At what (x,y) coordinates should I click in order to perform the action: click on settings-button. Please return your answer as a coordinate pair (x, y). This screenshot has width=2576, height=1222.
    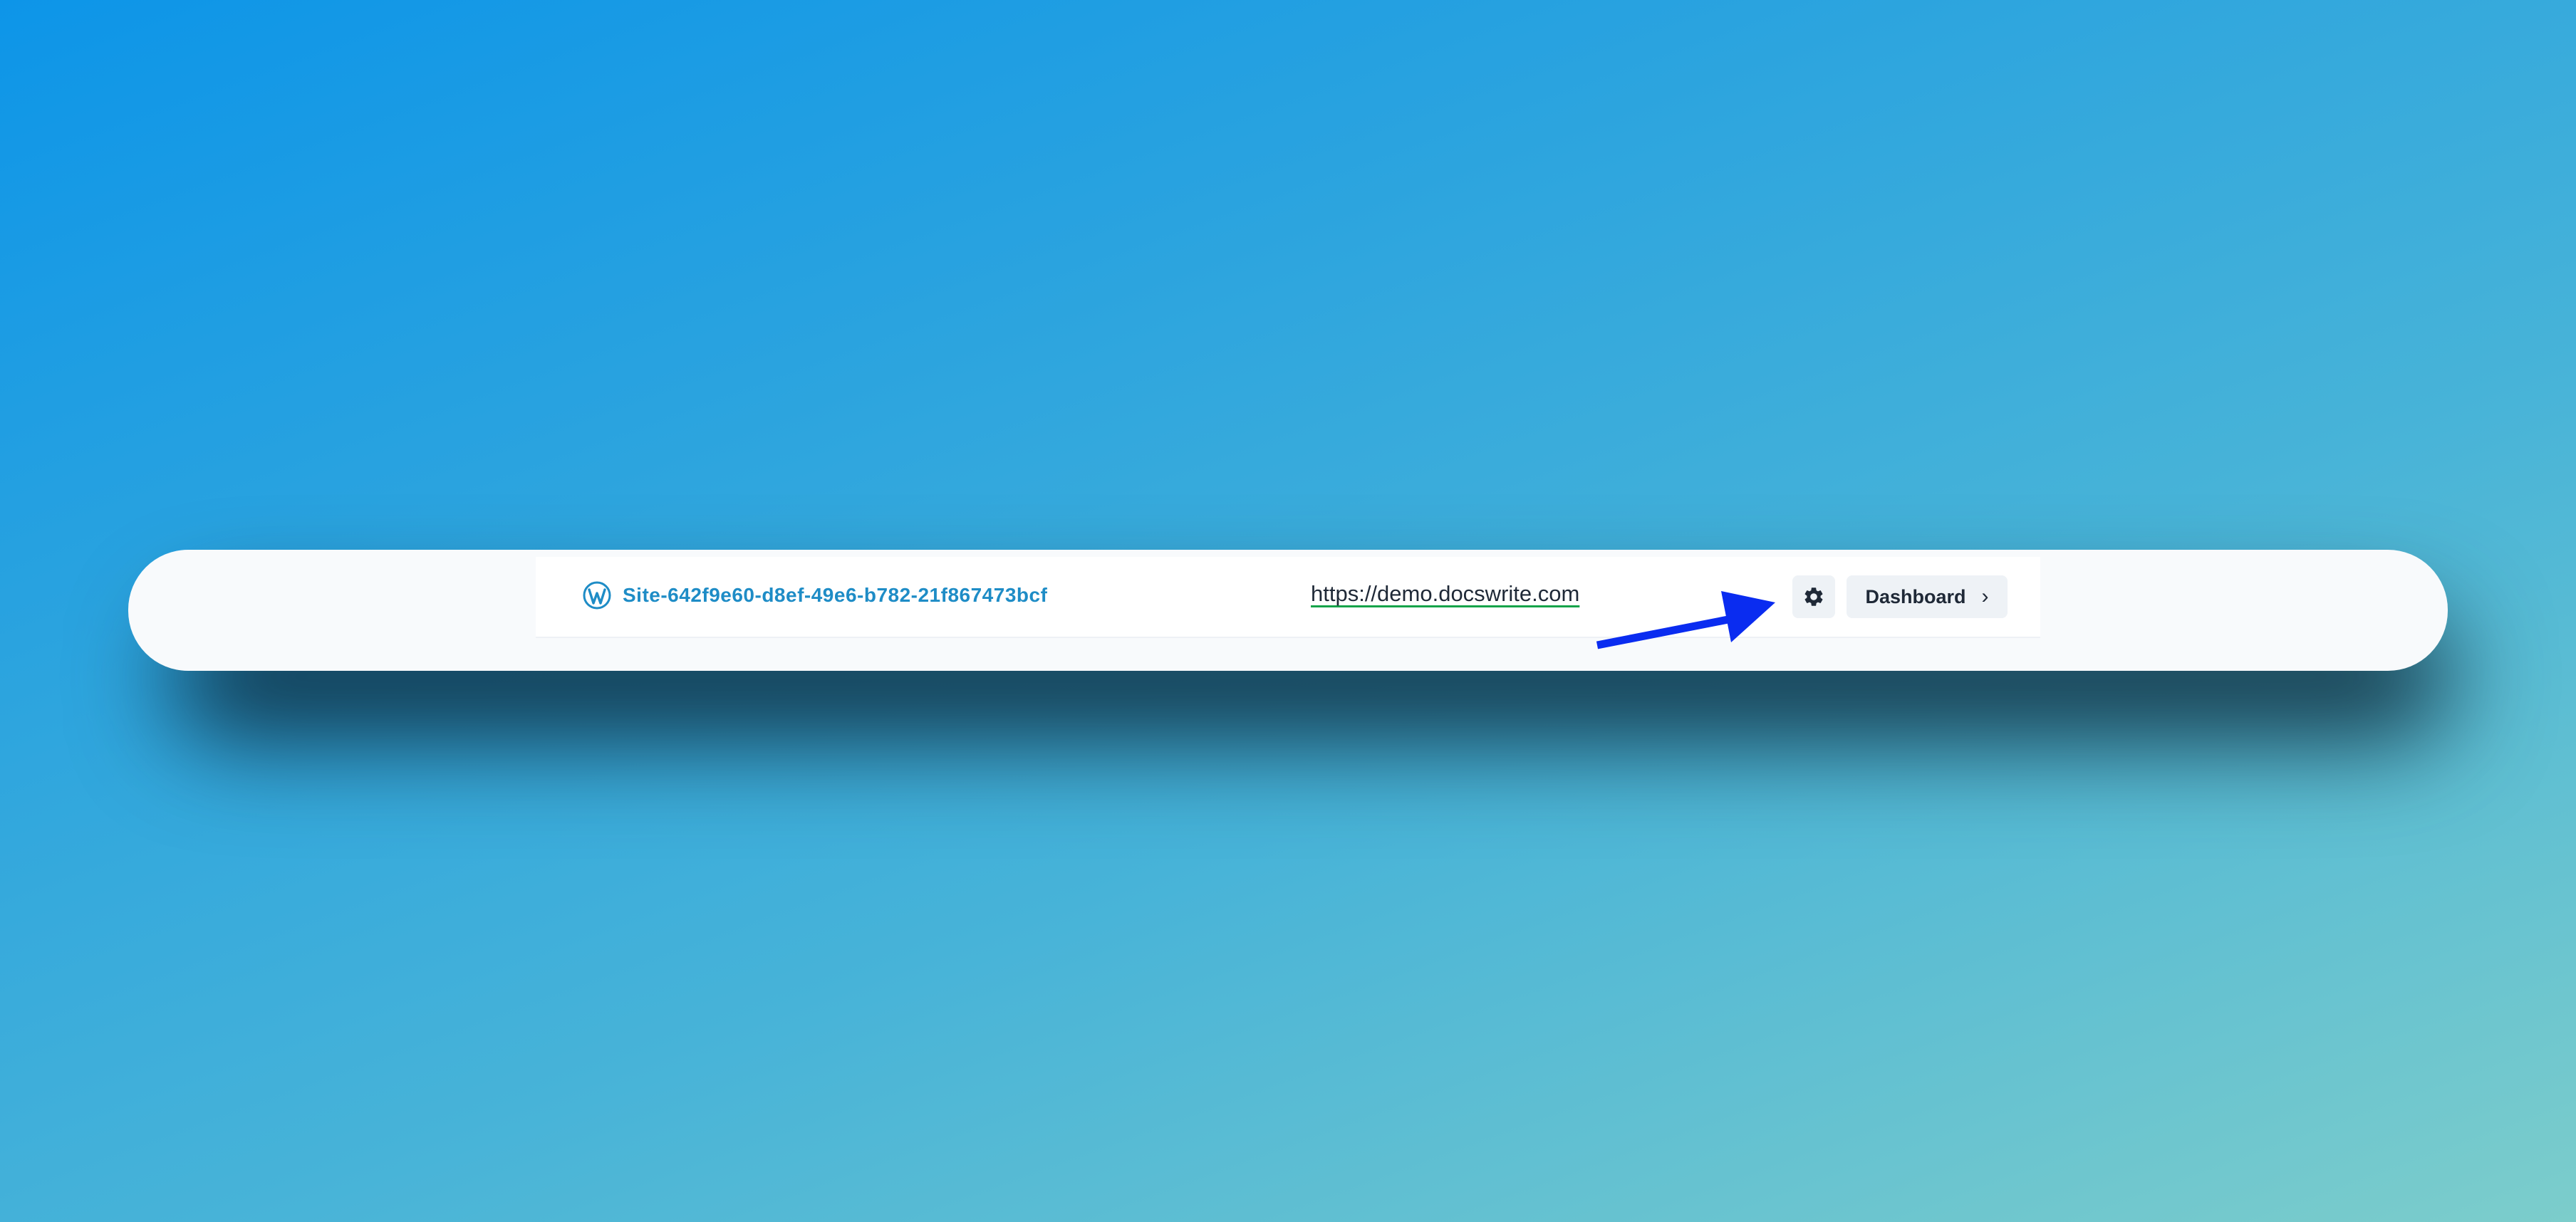
    Looking at the image, I should click on (1813, 596).